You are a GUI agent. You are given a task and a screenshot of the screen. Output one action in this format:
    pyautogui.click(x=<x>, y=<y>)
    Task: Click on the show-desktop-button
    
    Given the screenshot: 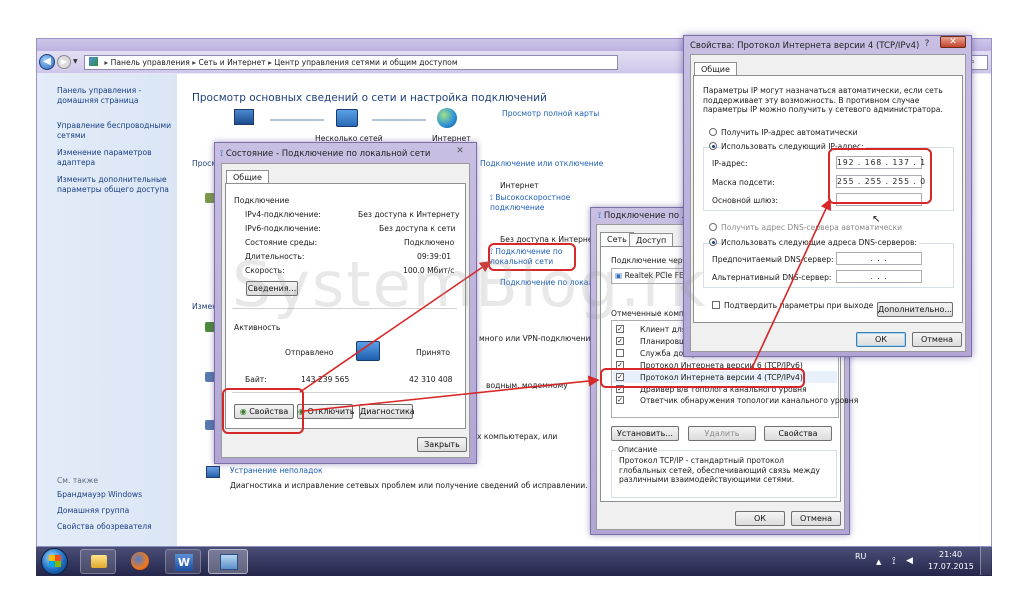 What is the action you would take?
    pyautogui.click(x=985, y=561)
    